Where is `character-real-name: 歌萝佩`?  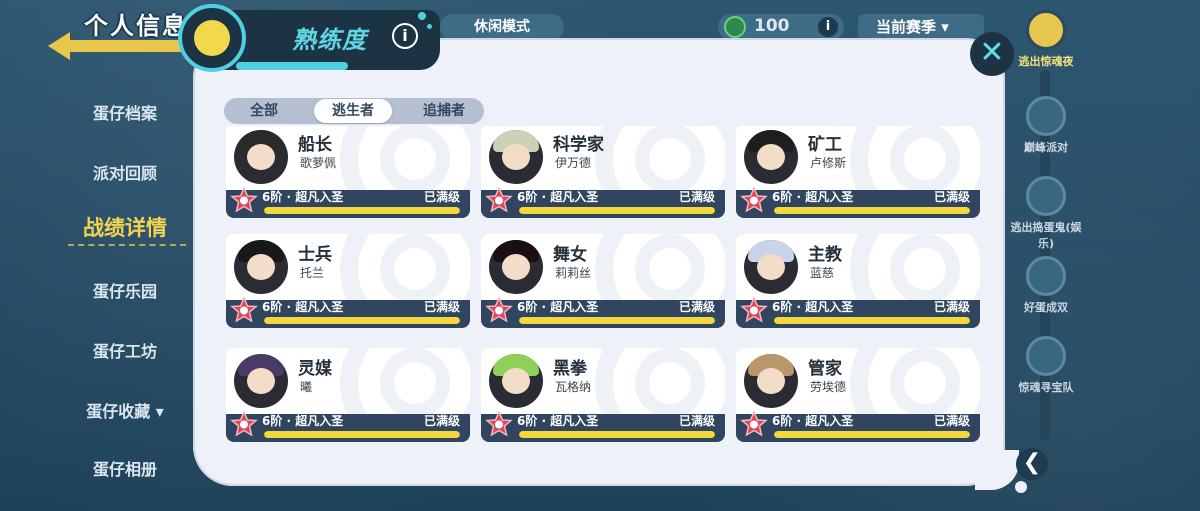
character-real-name: 歌萝佩 is located at coordinates (318, 163).